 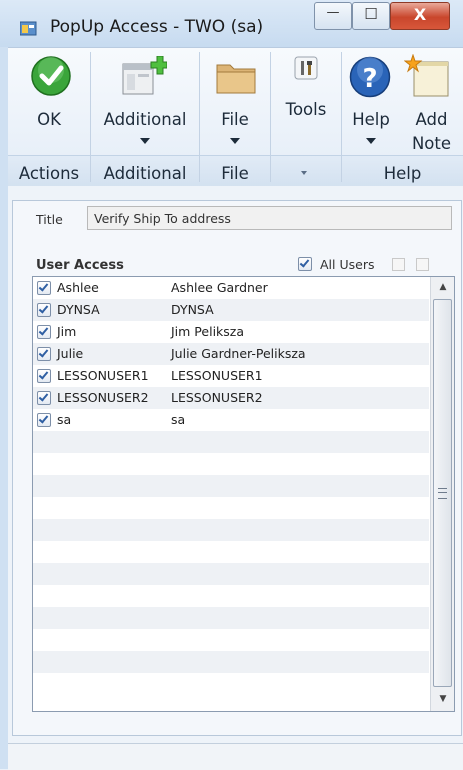 What do you see at coordinates (28, 28) in the screenshot?
I see `app-icon` at bounding box center [28, 28].